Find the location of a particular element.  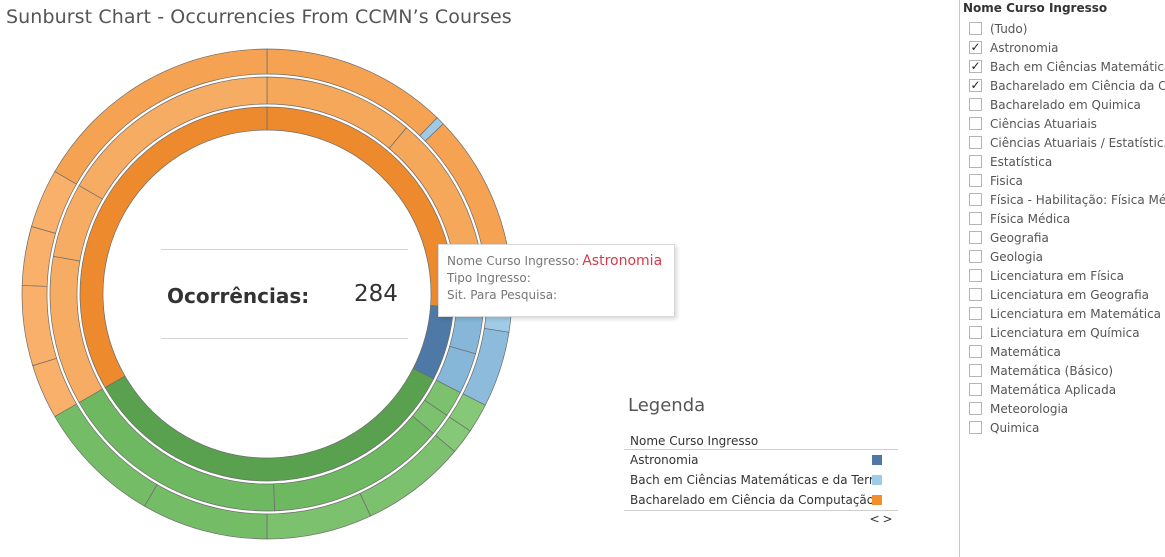

filter-item-label: Estatística is located at coordinates (1021, 162).